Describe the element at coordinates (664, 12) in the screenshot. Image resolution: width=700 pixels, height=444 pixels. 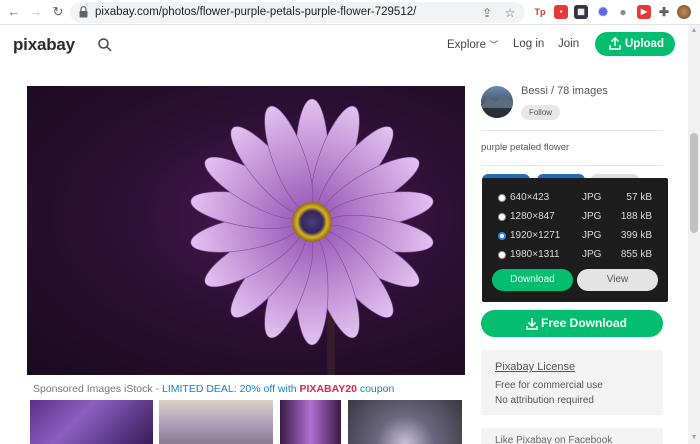
I see `extensions-puzzle-icon: ✚` at that location.